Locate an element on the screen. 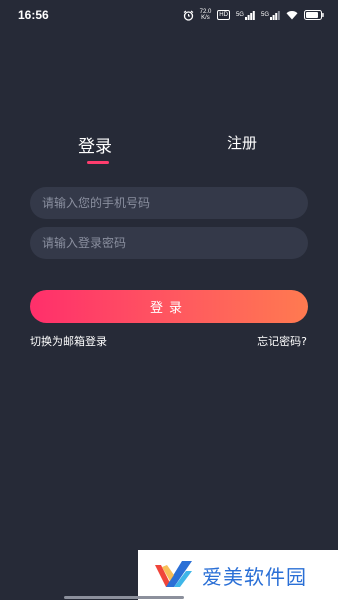 The image size is (338, 600). status-icons: 72.0 K/s HD 5G 5G is located at coordinates (253, 15).